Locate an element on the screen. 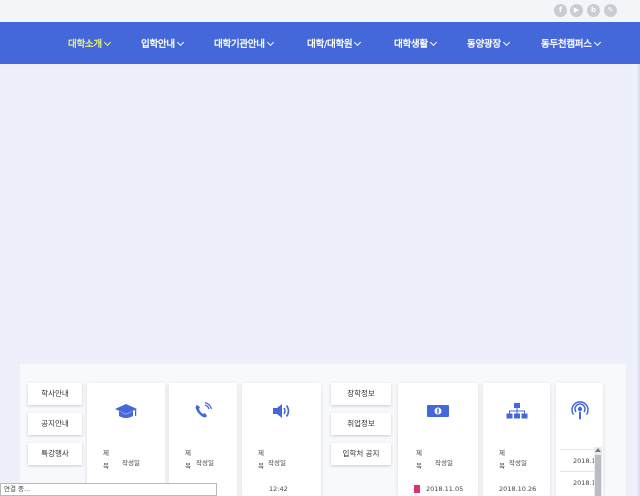  nav-item-colleges: 대학/대학원 is located at coordinates (334, 43).